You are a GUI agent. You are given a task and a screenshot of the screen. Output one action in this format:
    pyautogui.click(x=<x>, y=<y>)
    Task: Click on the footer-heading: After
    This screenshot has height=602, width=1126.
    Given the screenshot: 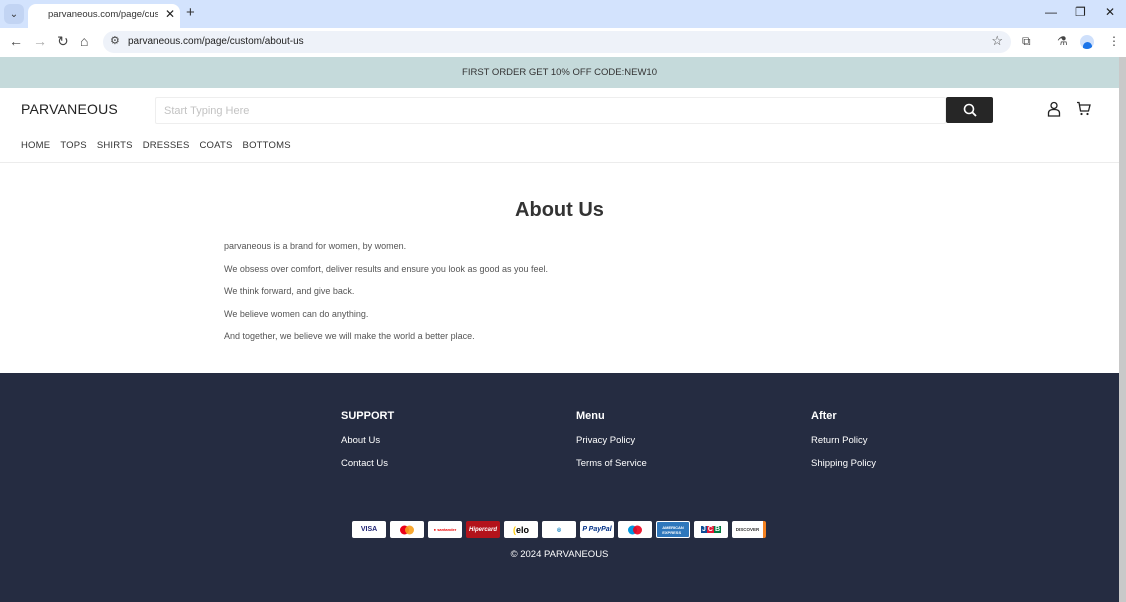 What is the action you would take?
    pyautogui.click(x=824, y=416)
    